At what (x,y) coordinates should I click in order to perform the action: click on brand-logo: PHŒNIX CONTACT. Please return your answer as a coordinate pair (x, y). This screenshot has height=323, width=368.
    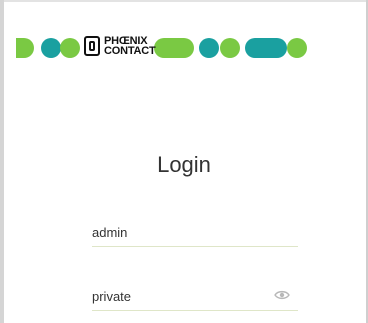
    Looking at the image, I should click on (120, 46).